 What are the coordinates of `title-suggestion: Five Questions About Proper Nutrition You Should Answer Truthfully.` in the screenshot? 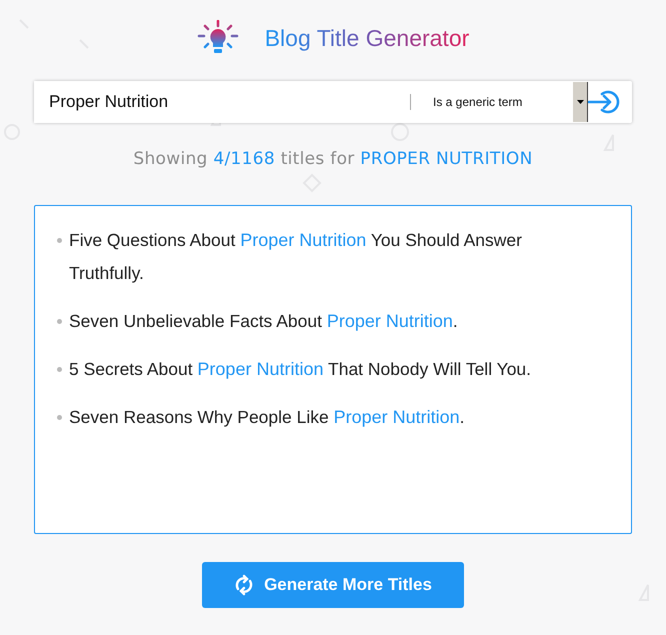 It's located at (296, 257).